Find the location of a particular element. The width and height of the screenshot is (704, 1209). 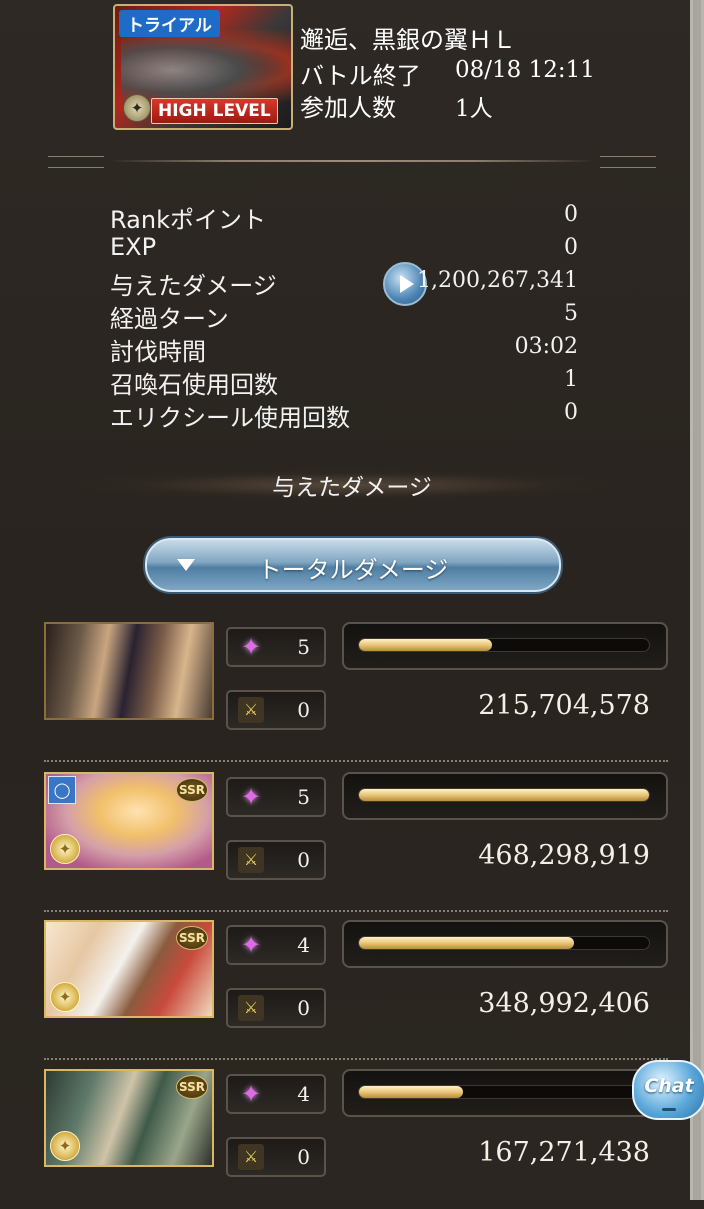

battle-end-time: 08/18 12:11 is located at coordinates (525, 70).